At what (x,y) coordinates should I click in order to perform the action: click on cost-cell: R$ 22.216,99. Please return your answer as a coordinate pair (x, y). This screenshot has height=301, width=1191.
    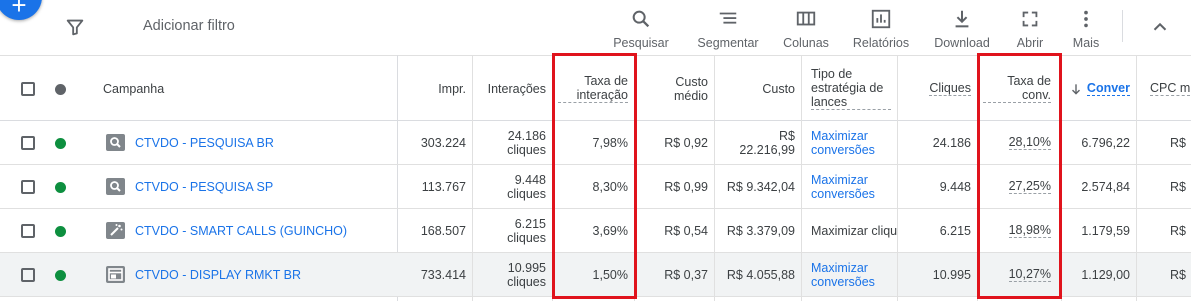
    Looking at the image, I should click on (767, 142).